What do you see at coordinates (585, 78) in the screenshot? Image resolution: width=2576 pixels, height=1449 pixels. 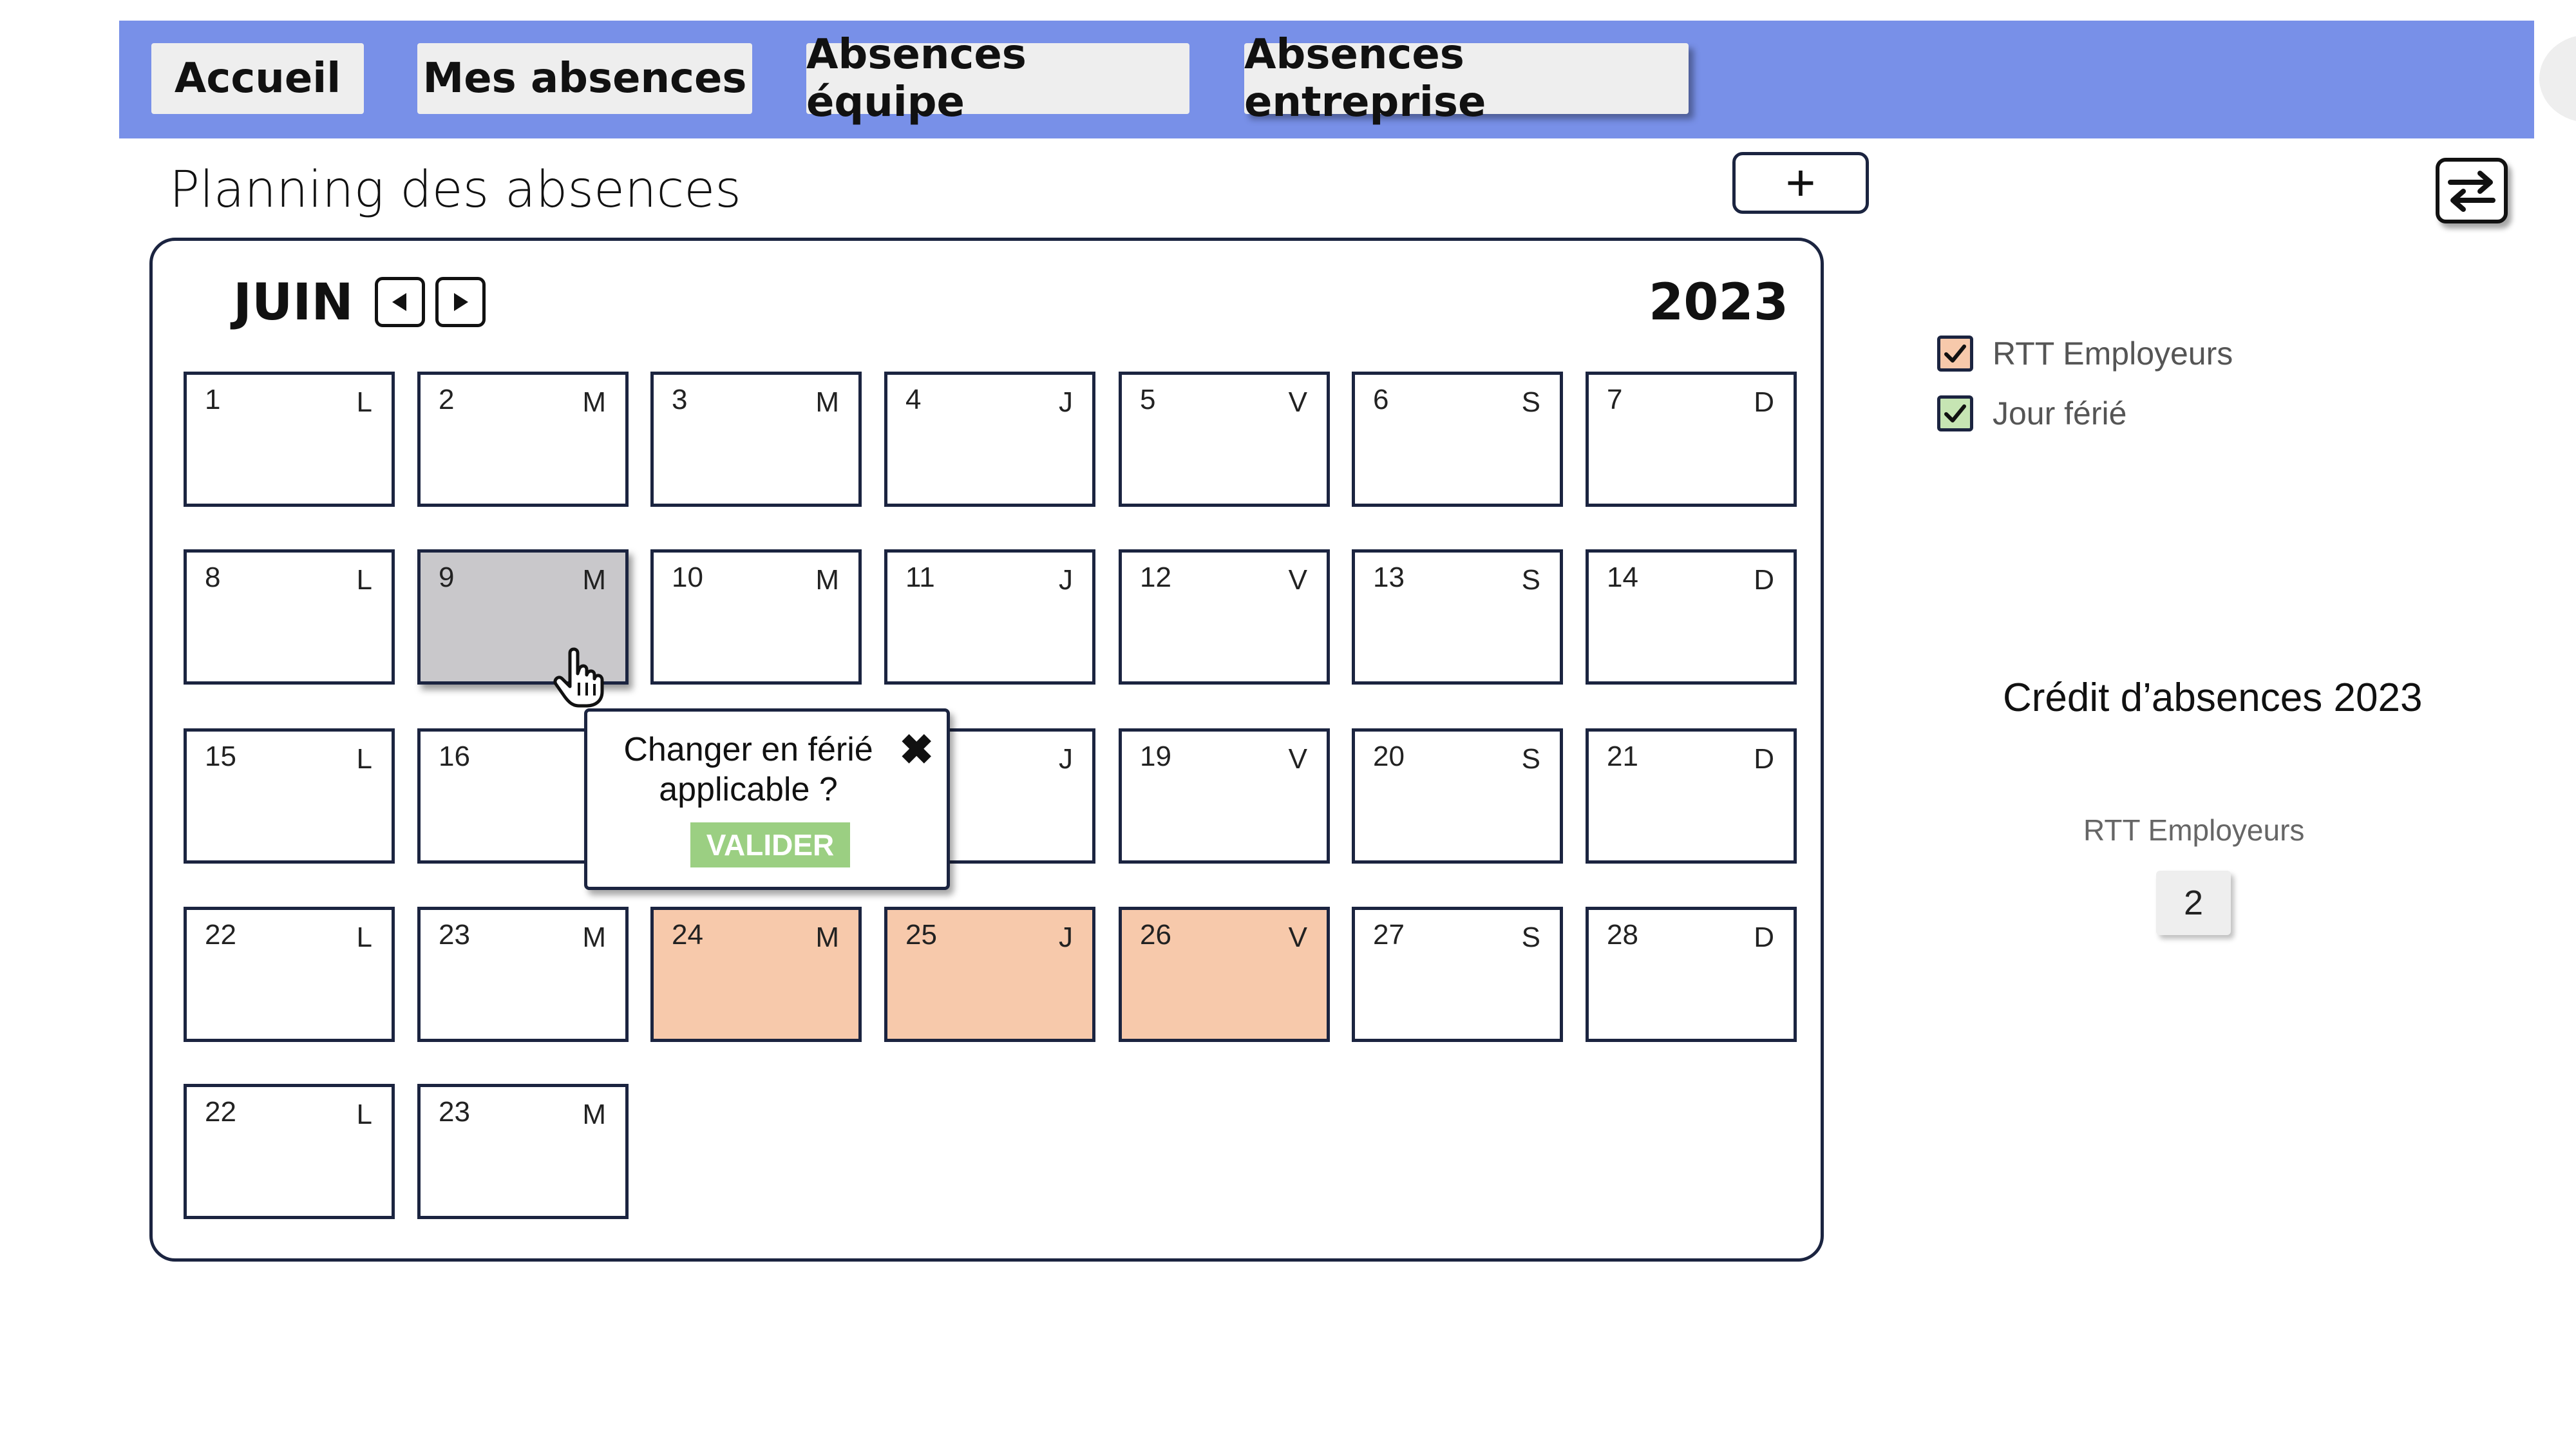 I see `nav-mes-absences-button: Mes absences` at bounding box center [585, 78].